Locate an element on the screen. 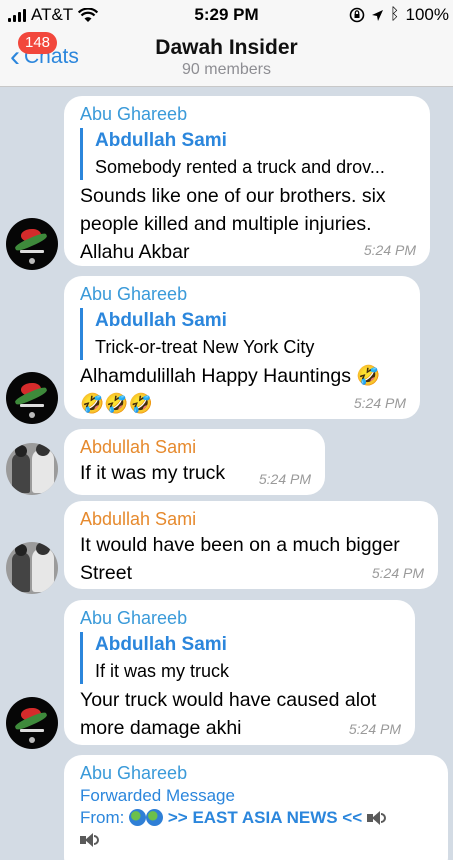  message-line: Your truck would have caused alot is located at coordinates (228, 700).